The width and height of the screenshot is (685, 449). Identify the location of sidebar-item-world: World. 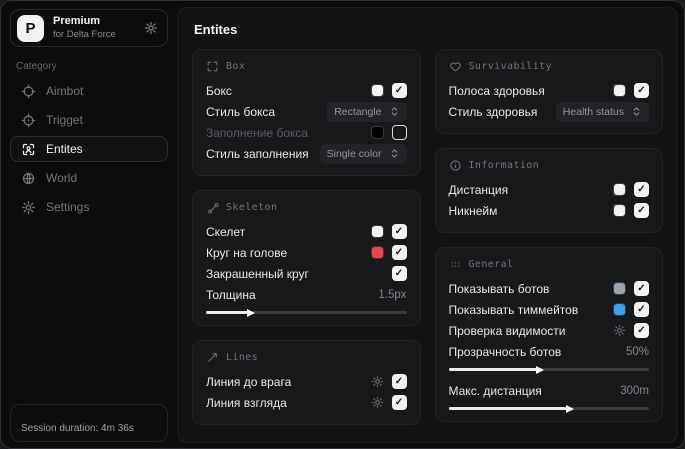
(89, 178).